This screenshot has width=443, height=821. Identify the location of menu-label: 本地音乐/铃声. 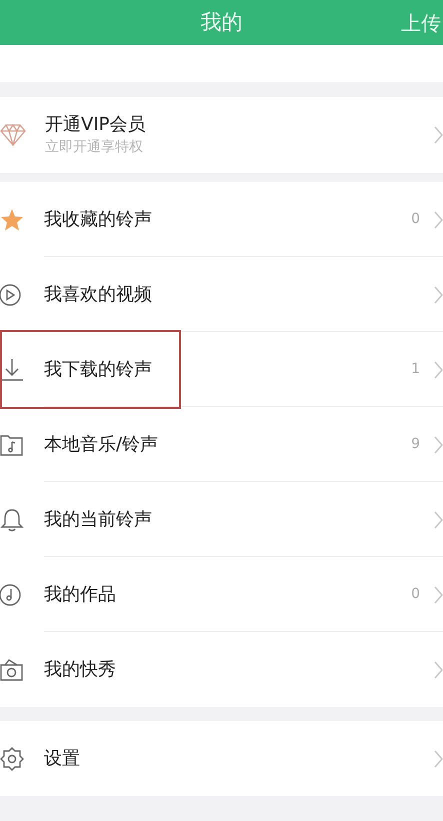
(102, 445).